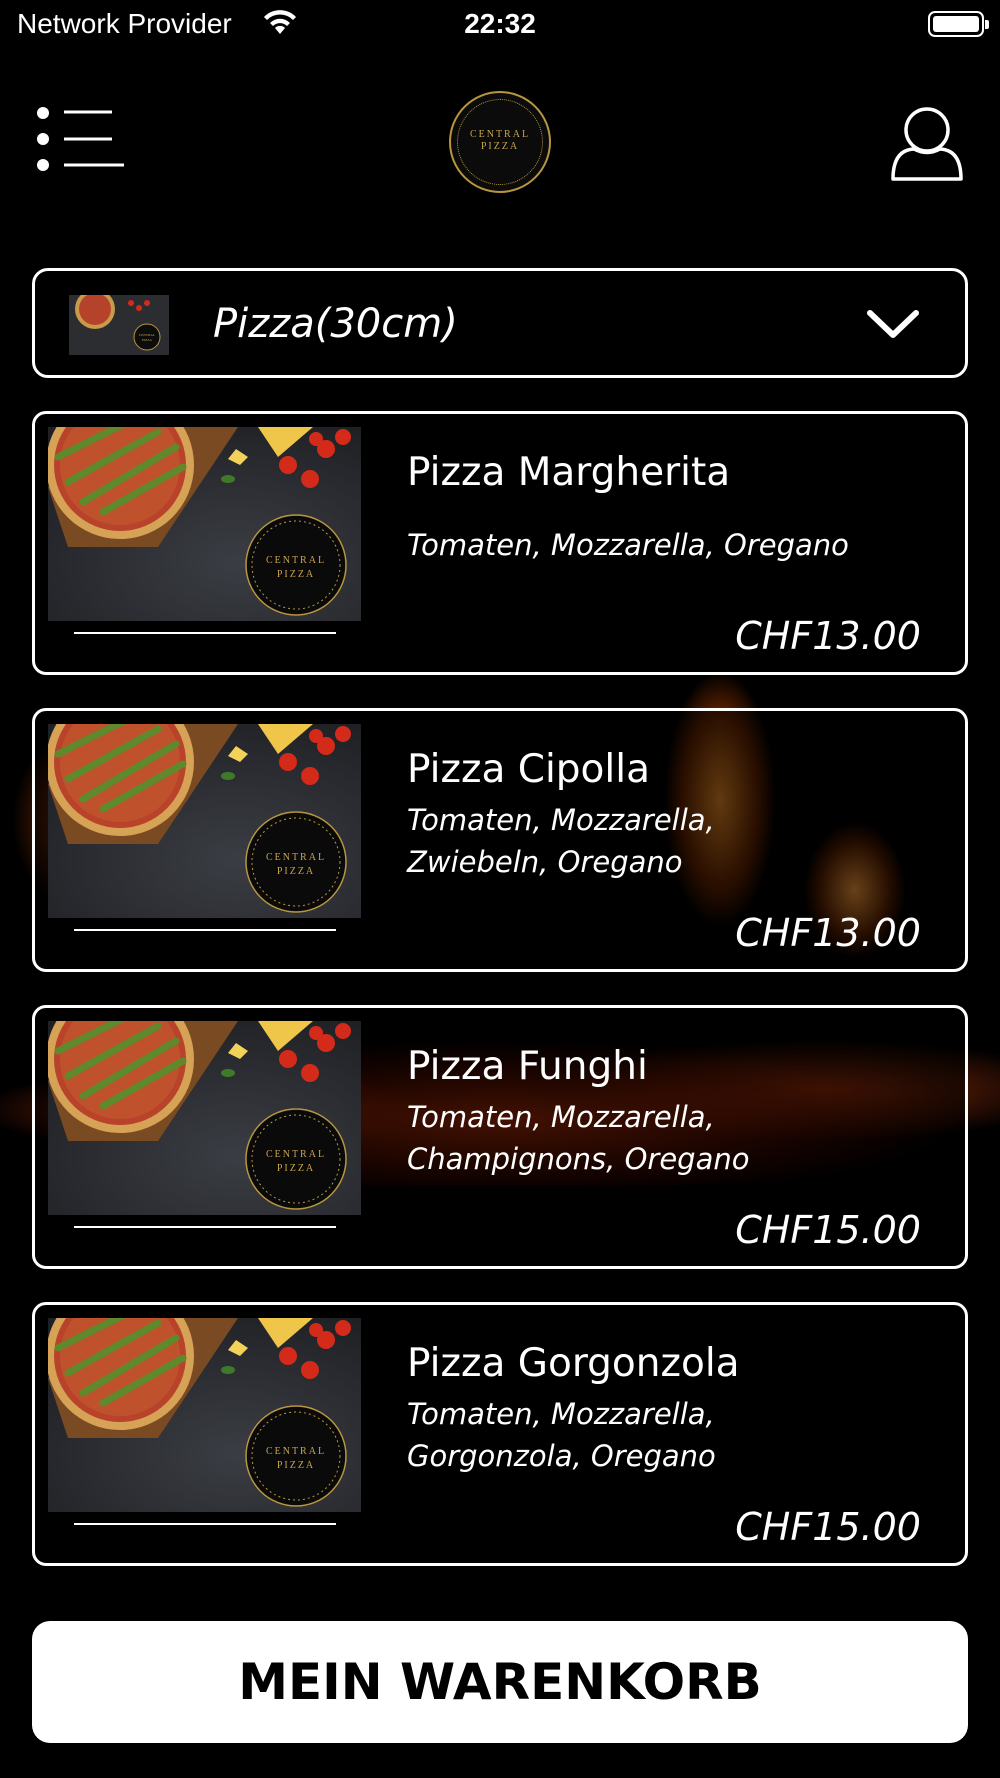 The image size is (1000, 1778). What do you see at coordinates (500, 1682) in the screenshot?
I see `cart-button: MEIN WARENKORB` at bounding box center [500, 1682].